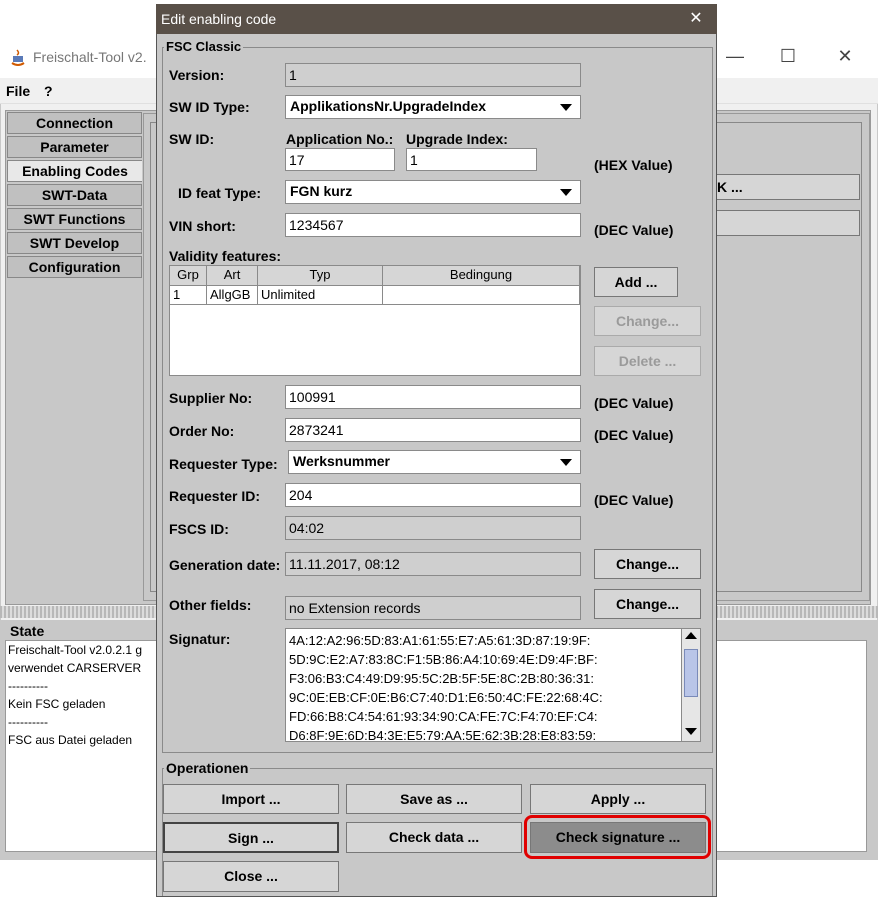 This screenshot has width=878, height=897. Describe the element at coordinates (219, 193) in the screenshot. I see `idfeat-type-label: ID feat Type:` at that location.